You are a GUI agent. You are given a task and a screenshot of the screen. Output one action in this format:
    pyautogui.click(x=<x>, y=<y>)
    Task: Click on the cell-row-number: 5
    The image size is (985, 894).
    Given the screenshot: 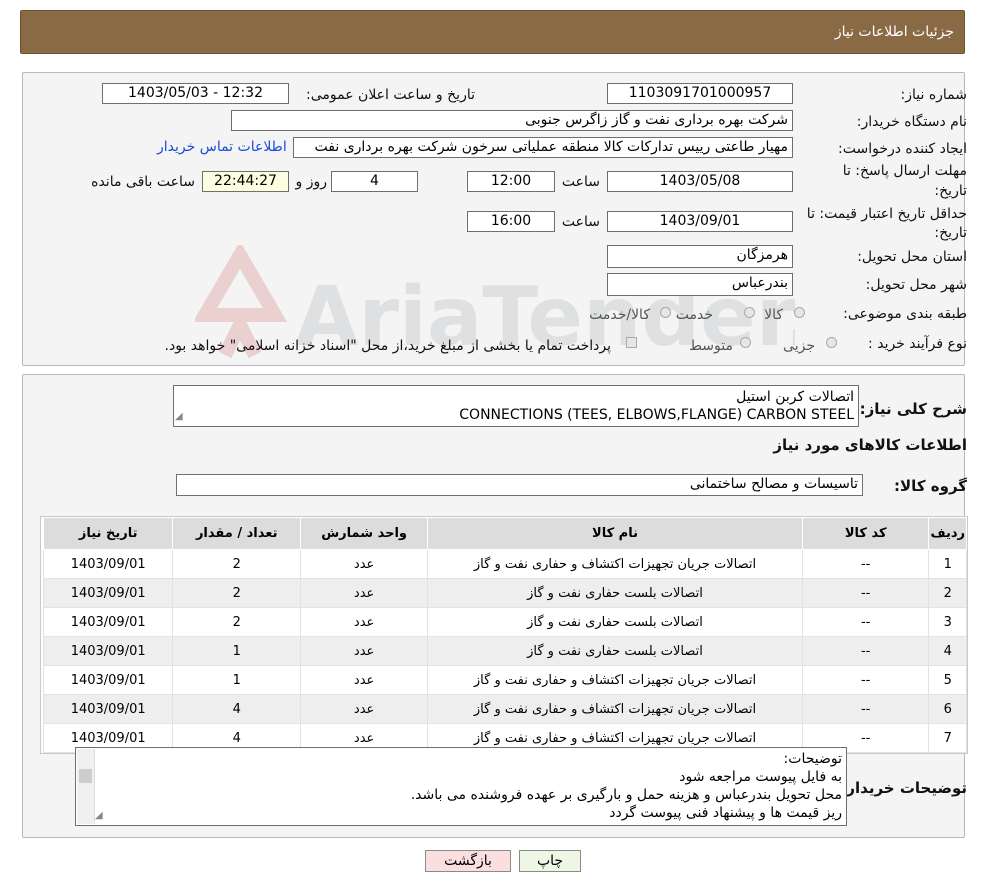 What is the action you would take?
    pyautogui.click(x=947, y=680)
    